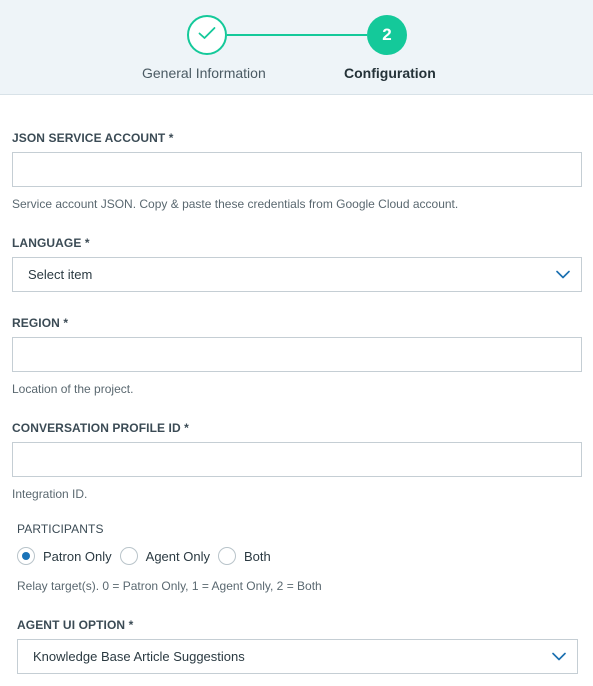 The height and width of the screenshot is (686, 593). I want to click on step-2-number: 2, so click(387, 34).